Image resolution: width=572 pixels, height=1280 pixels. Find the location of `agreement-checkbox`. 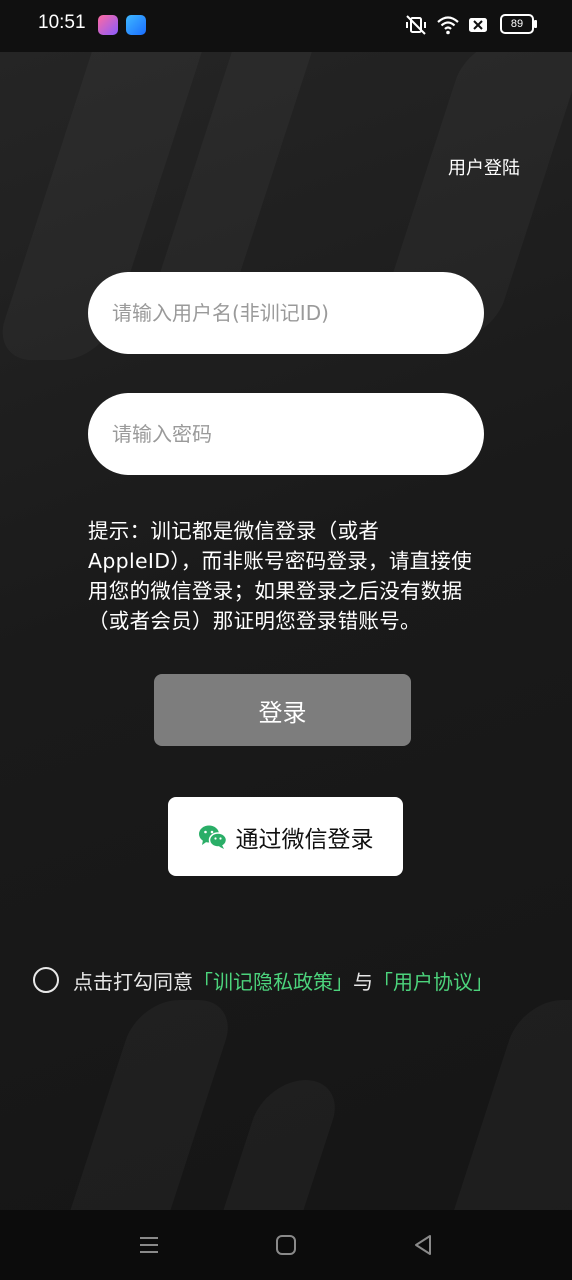

agreement-checkbox is located at coordinates (46, 980).